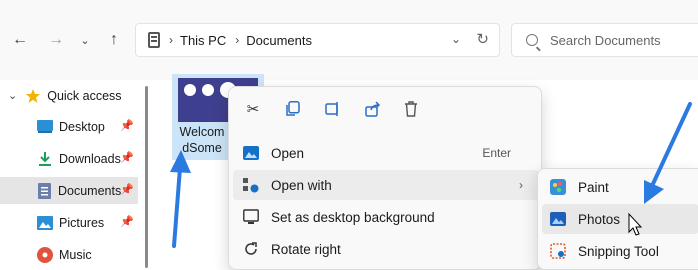 The height and width of the screenshot is (270, 698). Describe the element at coordinates (90, 158) in the screenshot. I see `sidebar-item-label: Downloads` at that location.